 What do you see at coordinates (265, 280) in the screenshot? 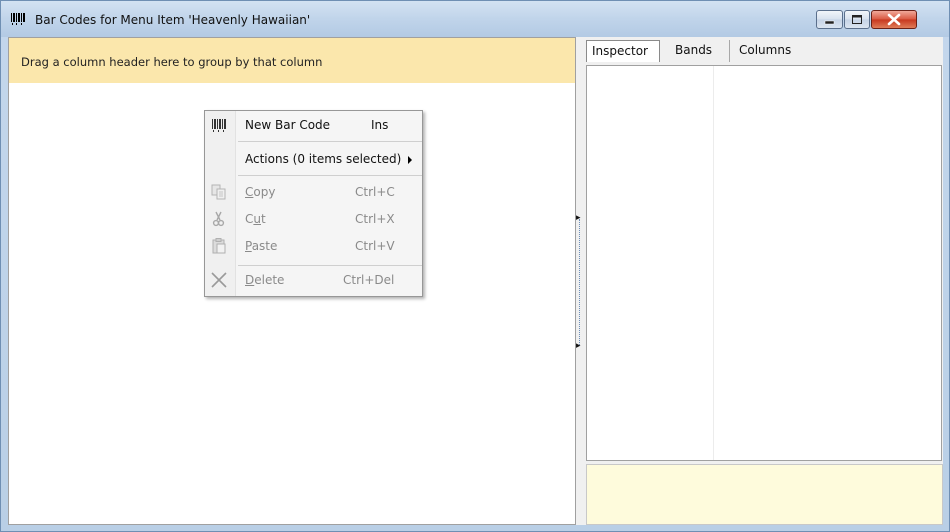
I see `menu-item-label: Delete` at bounding box center [265, 280].